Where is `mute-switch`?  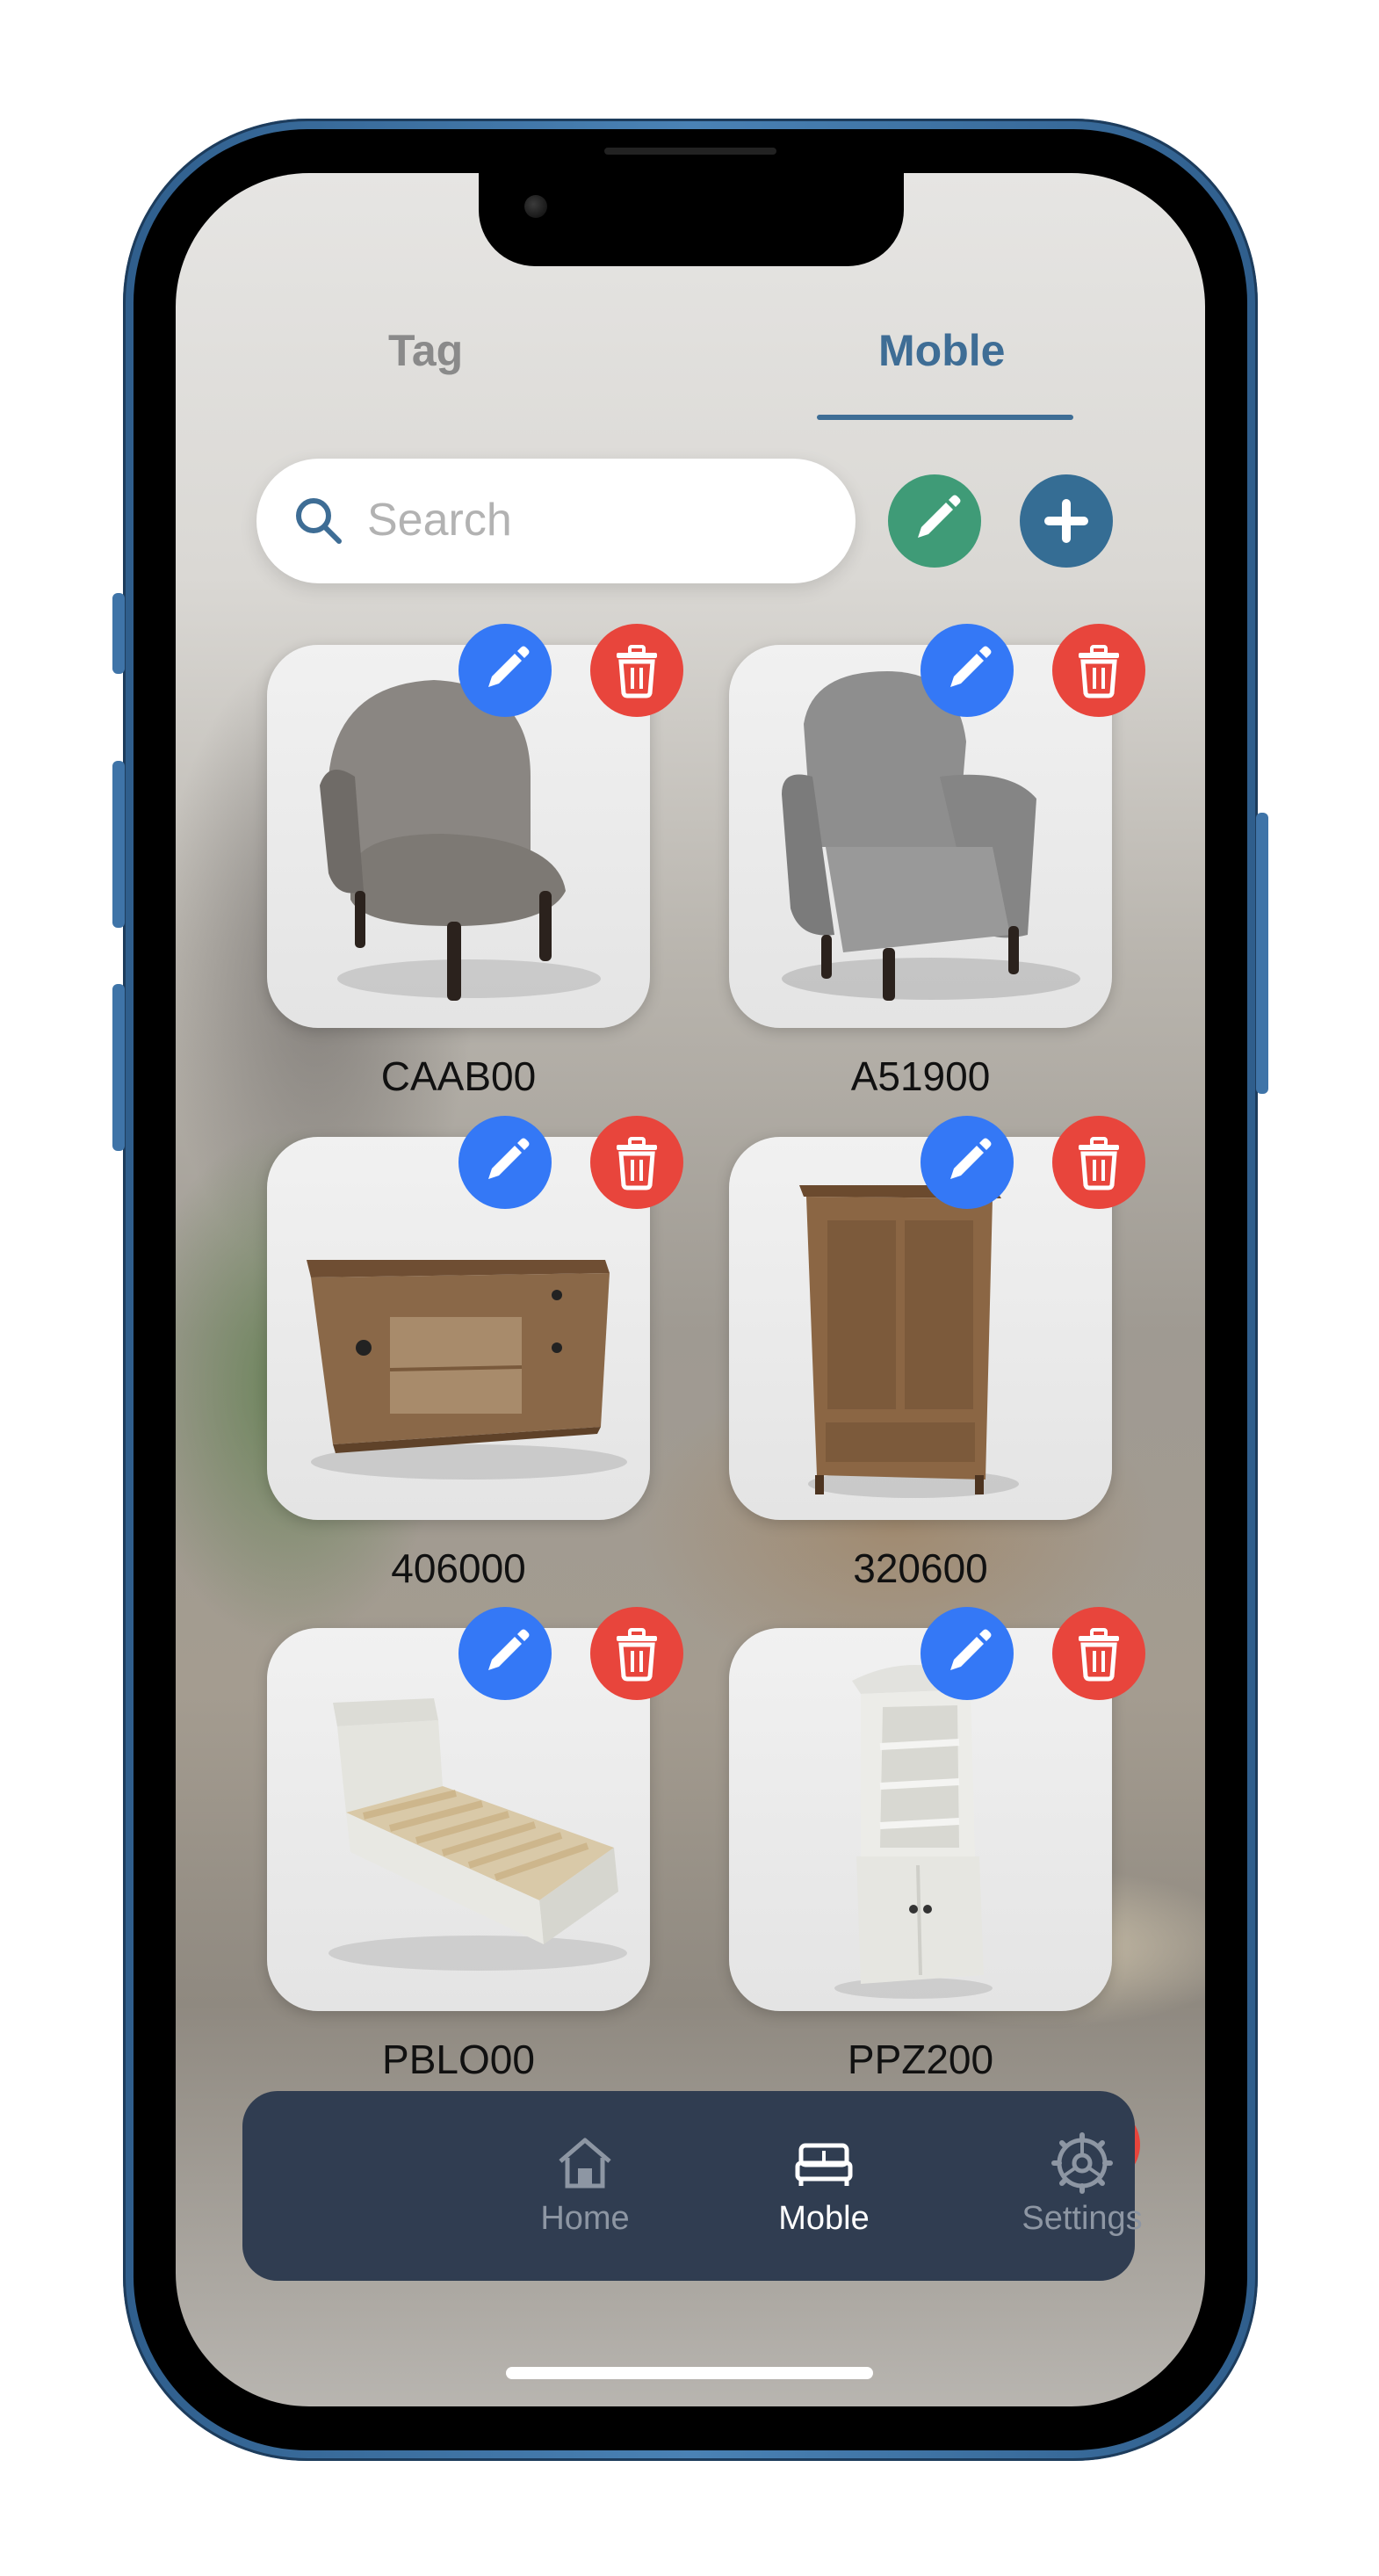 mute-switch is located at coordinates (118, 633).